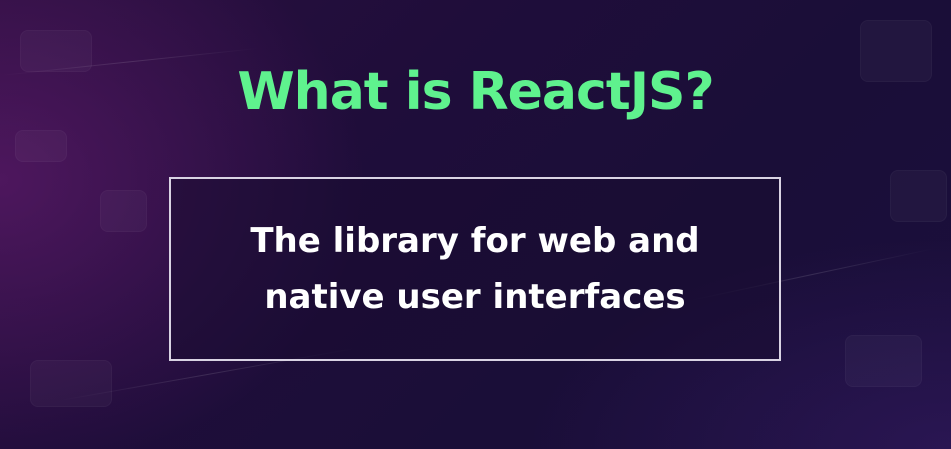 Image resolution: width=951 pixels, height=449 pixels. I want to click on page-title: What is ReactJS?, so click(475, 92).